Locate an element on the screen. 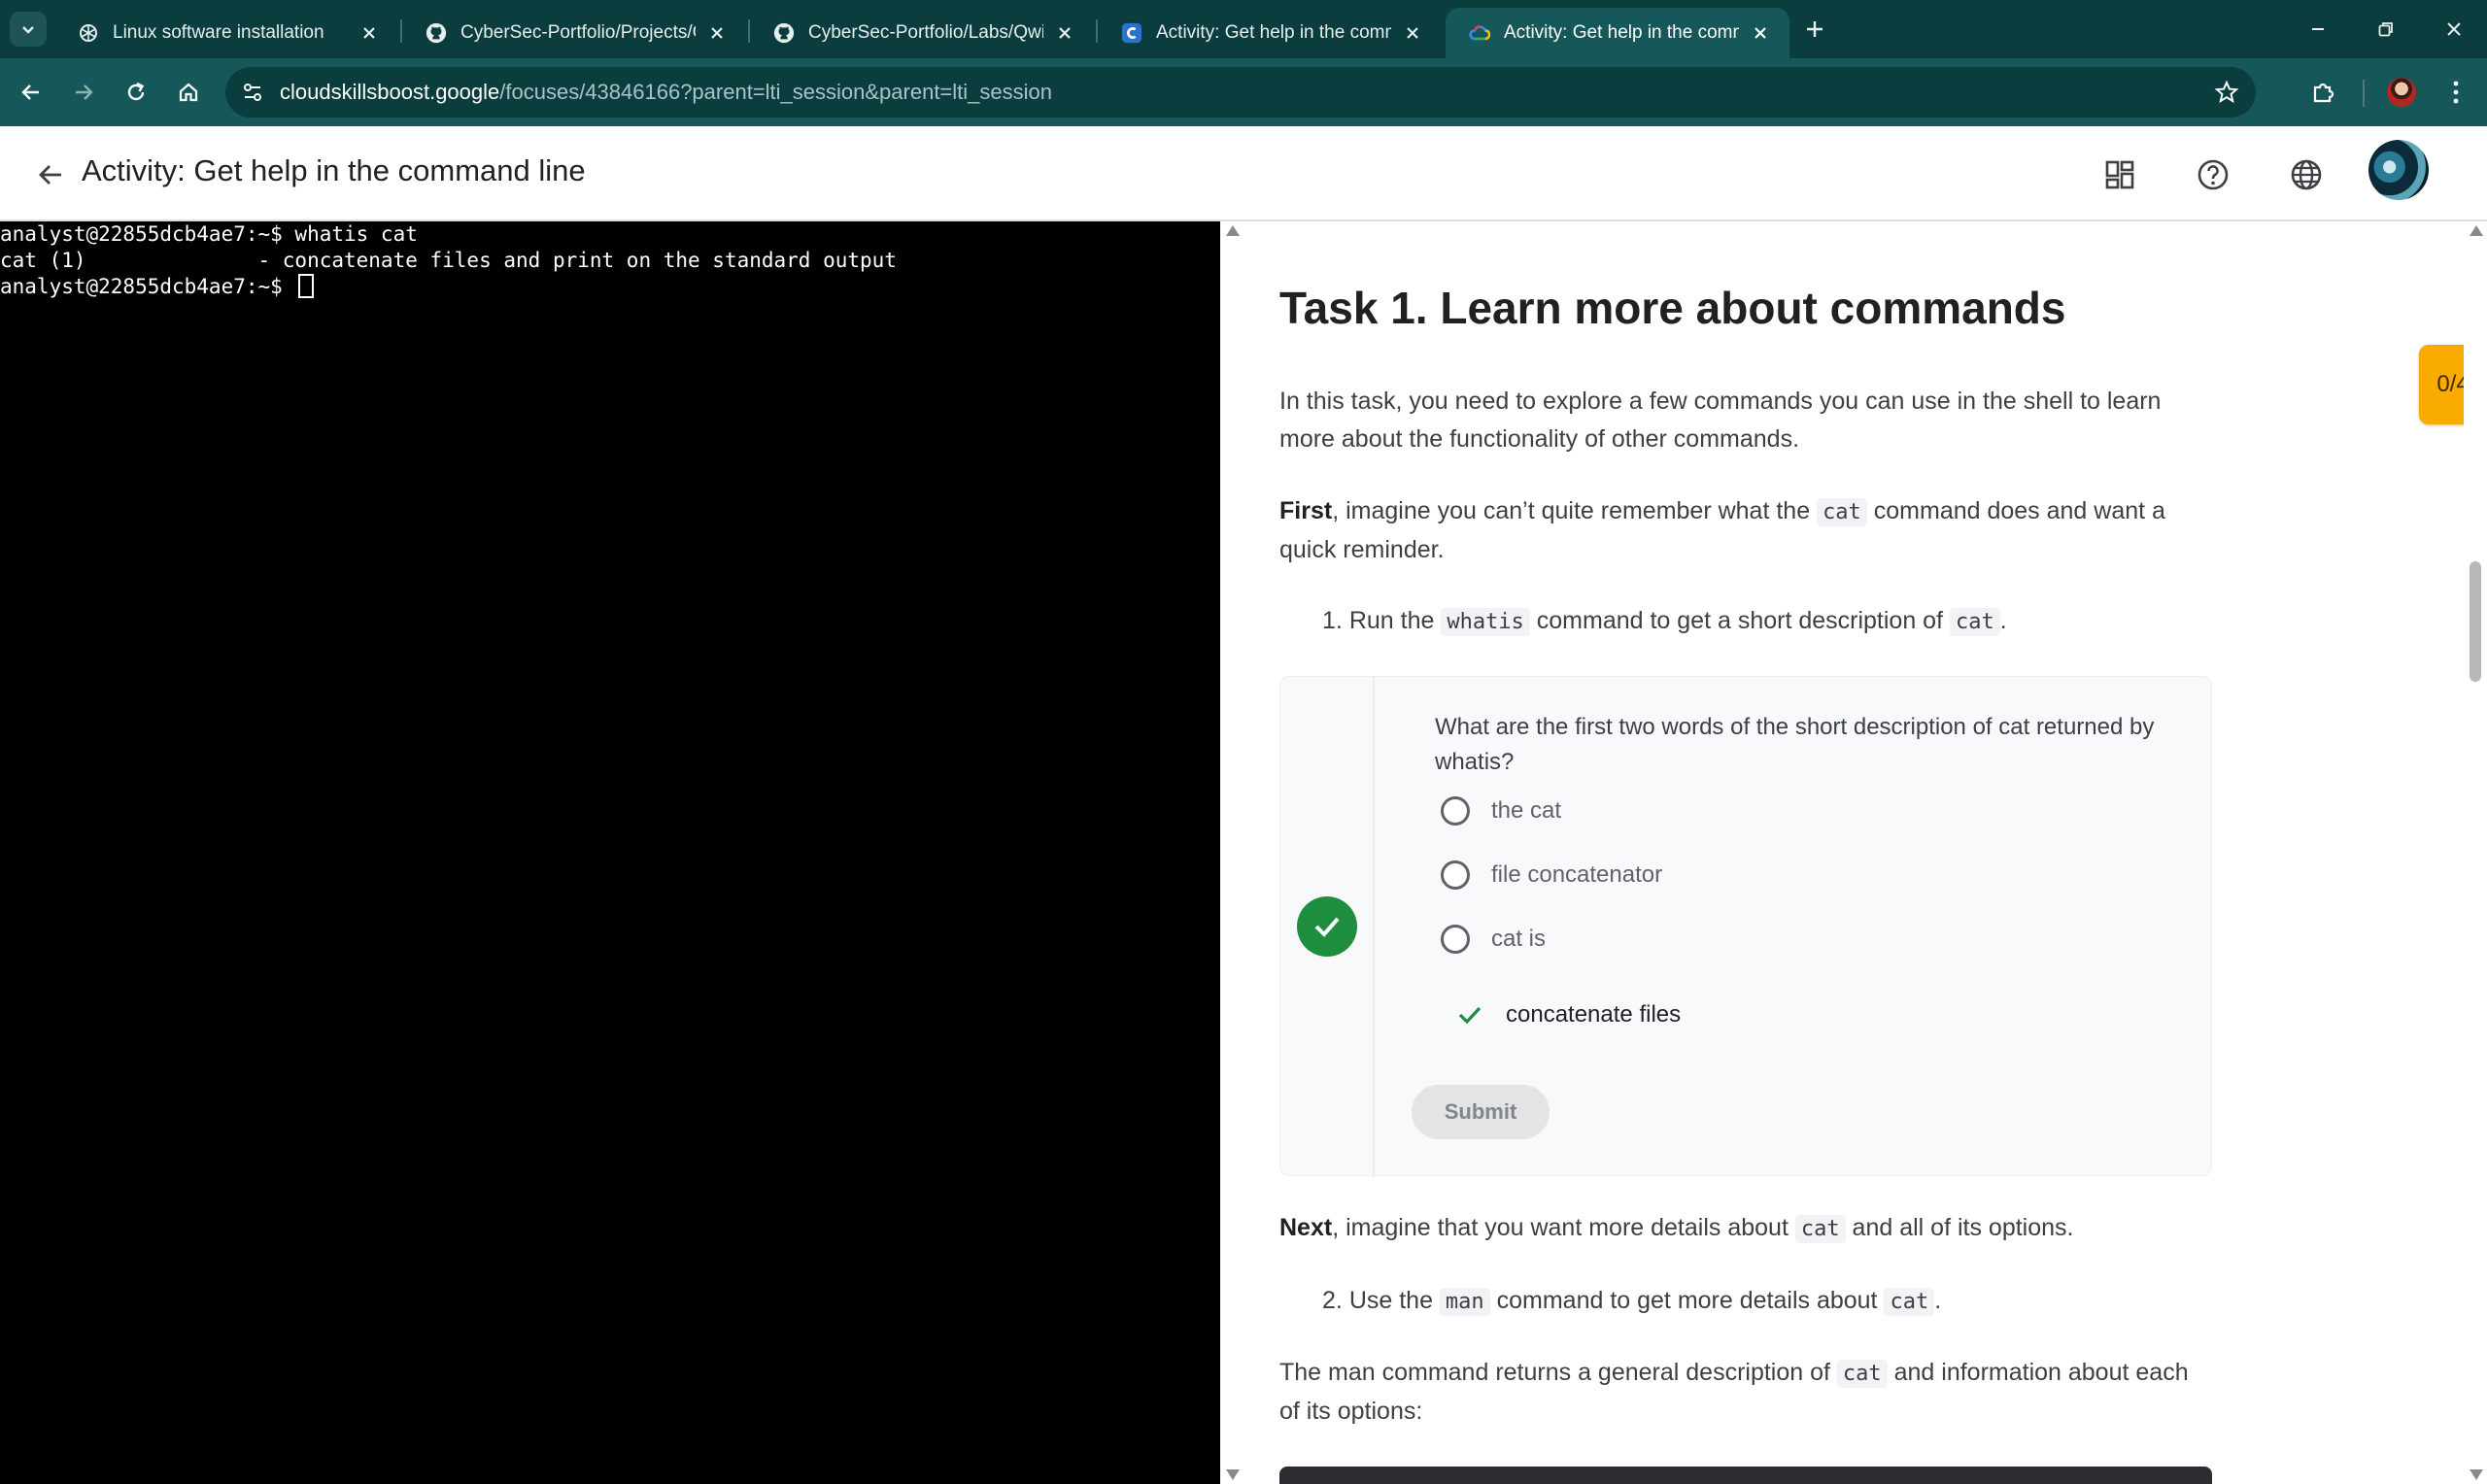 The width and height of the screenshot is (2487, 1484). profile-avatar is located at coordinates (2401, 92).